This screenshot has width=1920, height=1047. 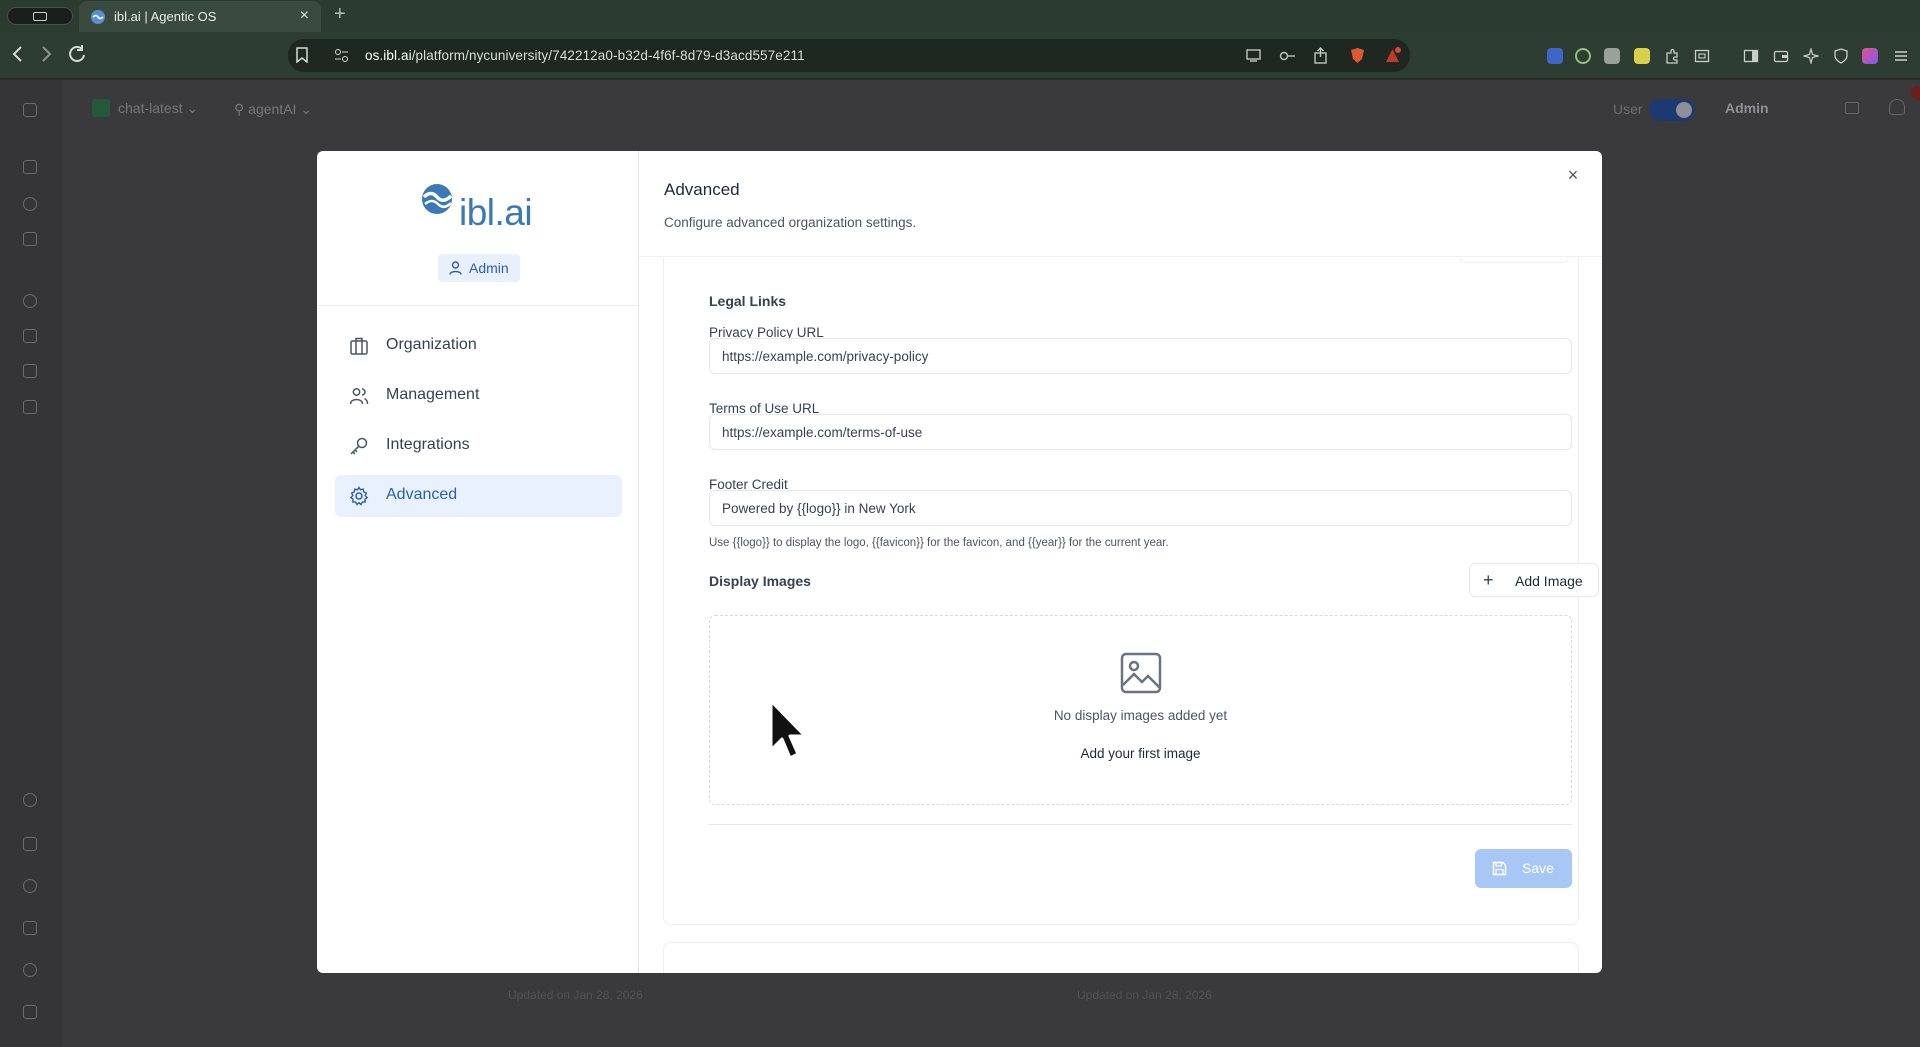 I want to click on agent-selector: ⚲ agentAI ⌄, so click(x=273, y=109).